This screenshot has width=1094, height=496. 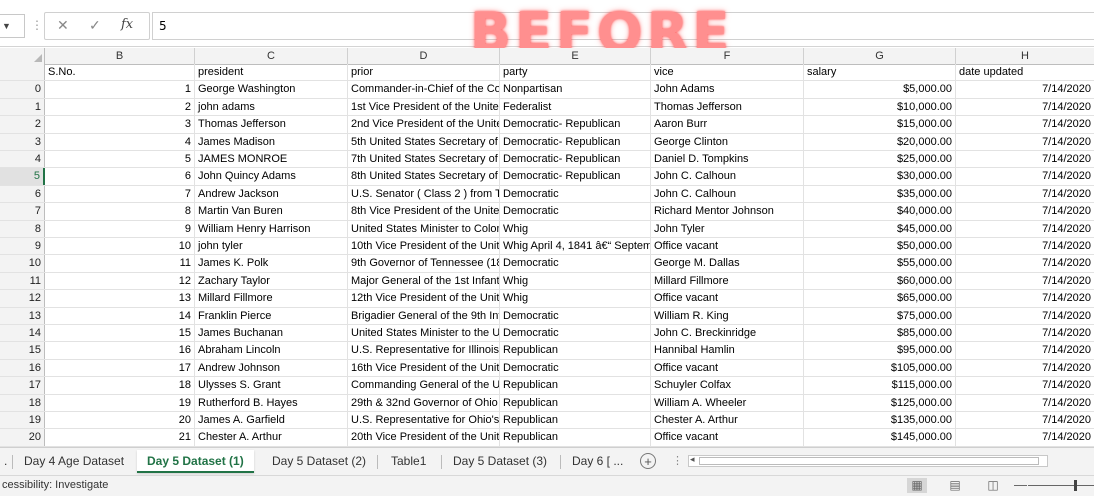 I want to click on cell-vice: John C. Breckinridge, so click(x=727, y=333).